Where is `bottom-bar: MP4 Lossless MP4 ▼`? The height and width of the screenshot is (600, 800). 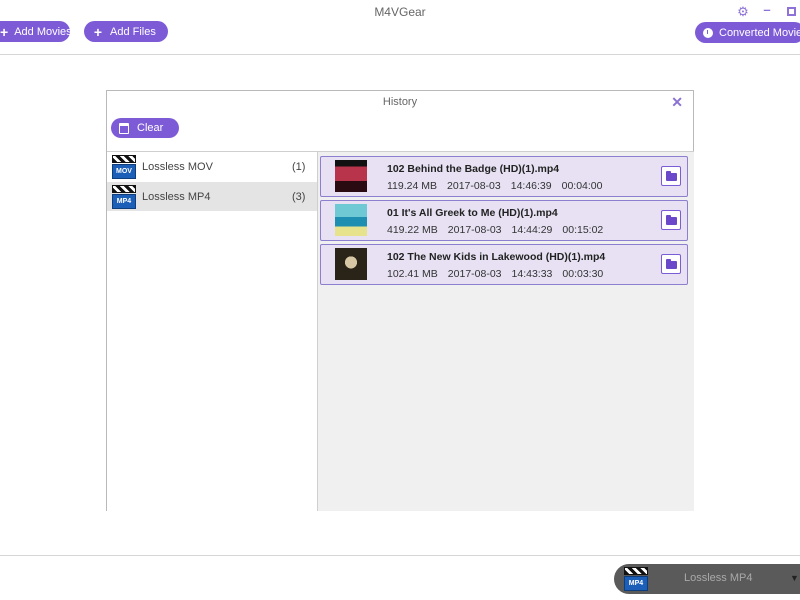 bottom-bar: MP4 Lossless MP4 ▼ is located at coordinates (400, 577).